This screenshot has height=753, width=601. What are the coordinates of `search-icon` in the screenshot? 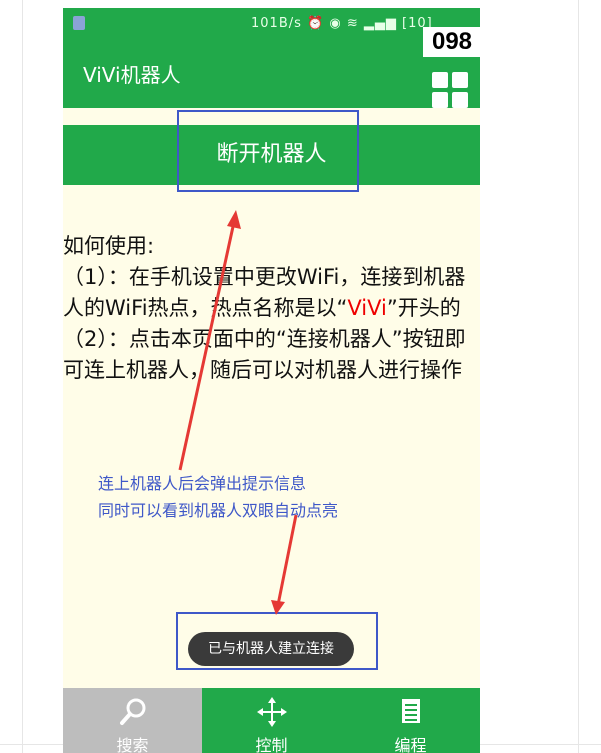 It's located at (132, 711).